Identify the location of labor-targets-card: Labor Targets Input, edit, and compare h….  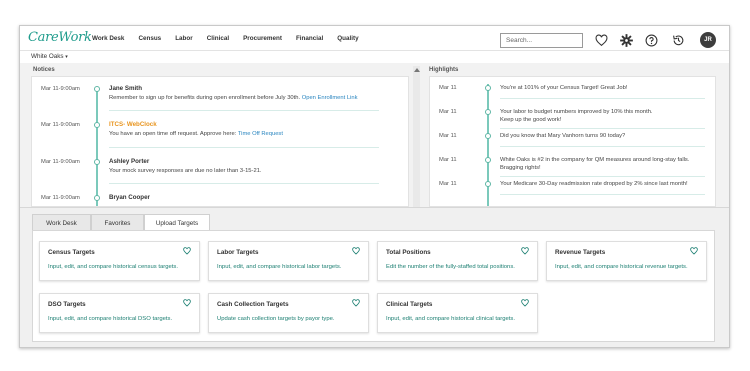
(288, 261).